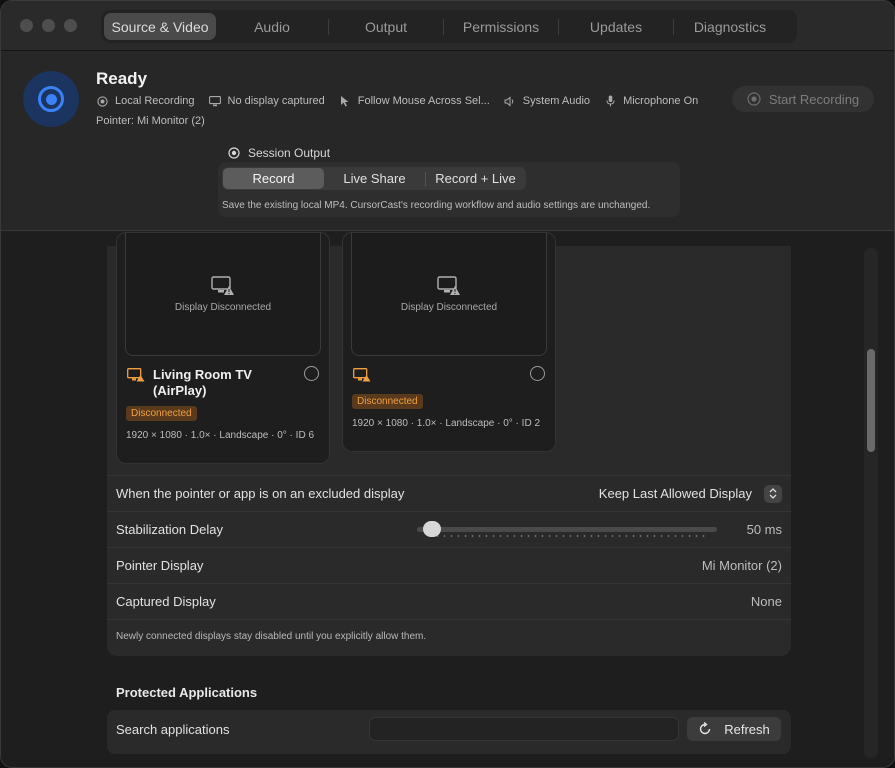  Describe the element at coordinates (160, 565) in the screenshot. I see `pointer-display-label: Pointer Display` at that location.